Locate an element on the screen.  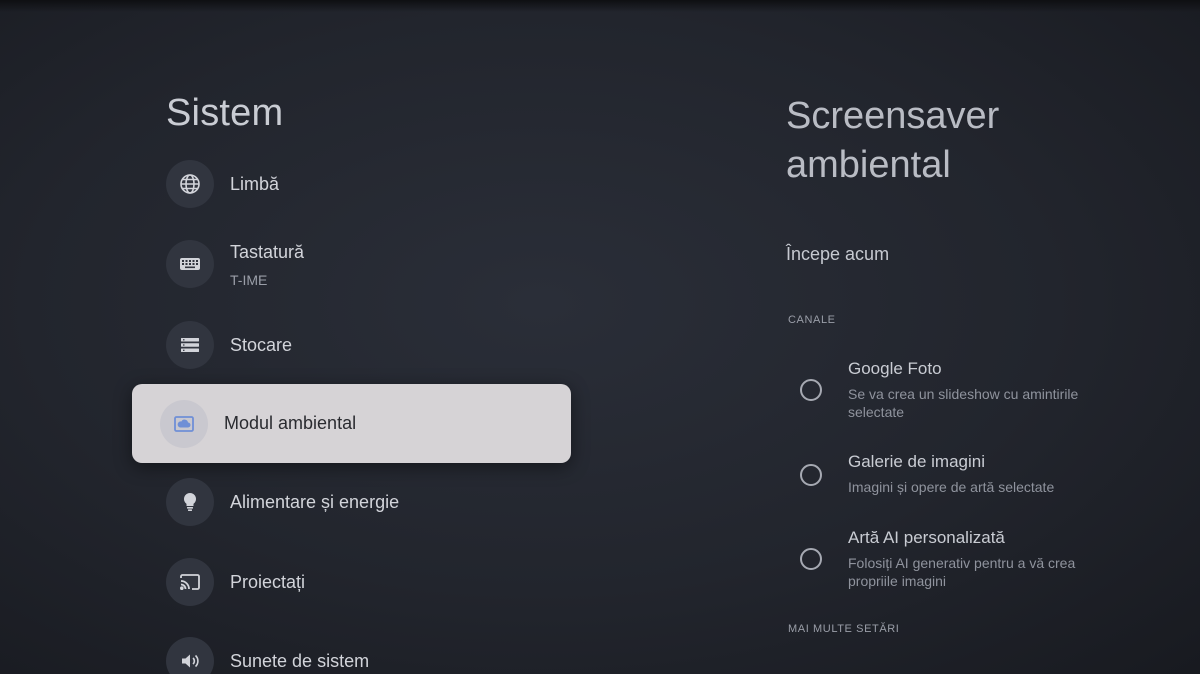
menu-label: Sunete de sistem is located at coordinates (300, 661).